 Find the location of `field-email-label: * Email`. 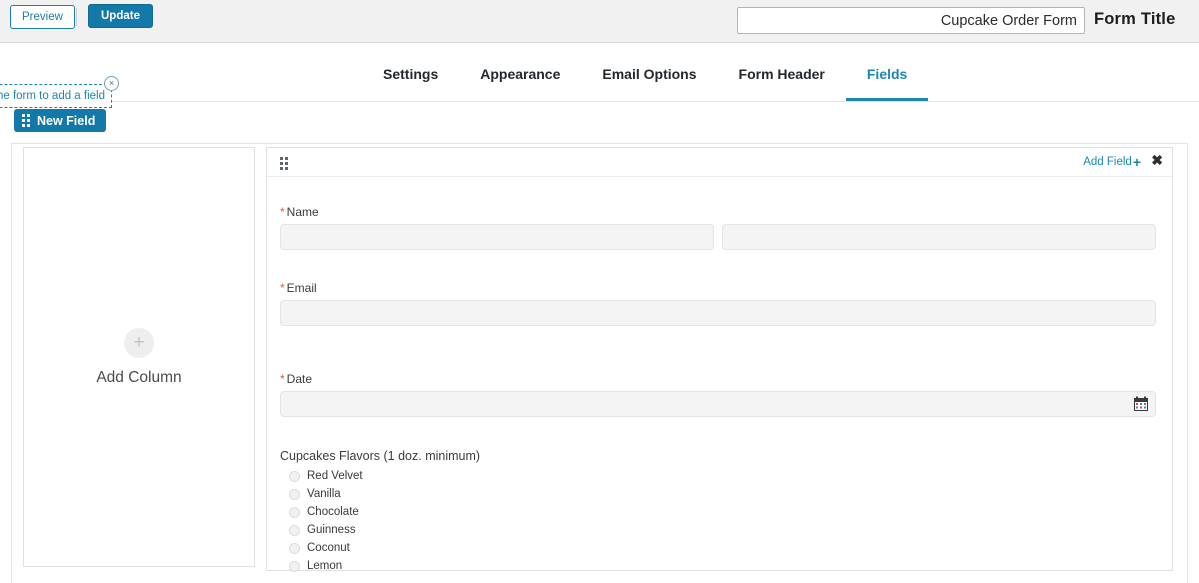

field-email-label: * Email is located at coordinates (720, 288).